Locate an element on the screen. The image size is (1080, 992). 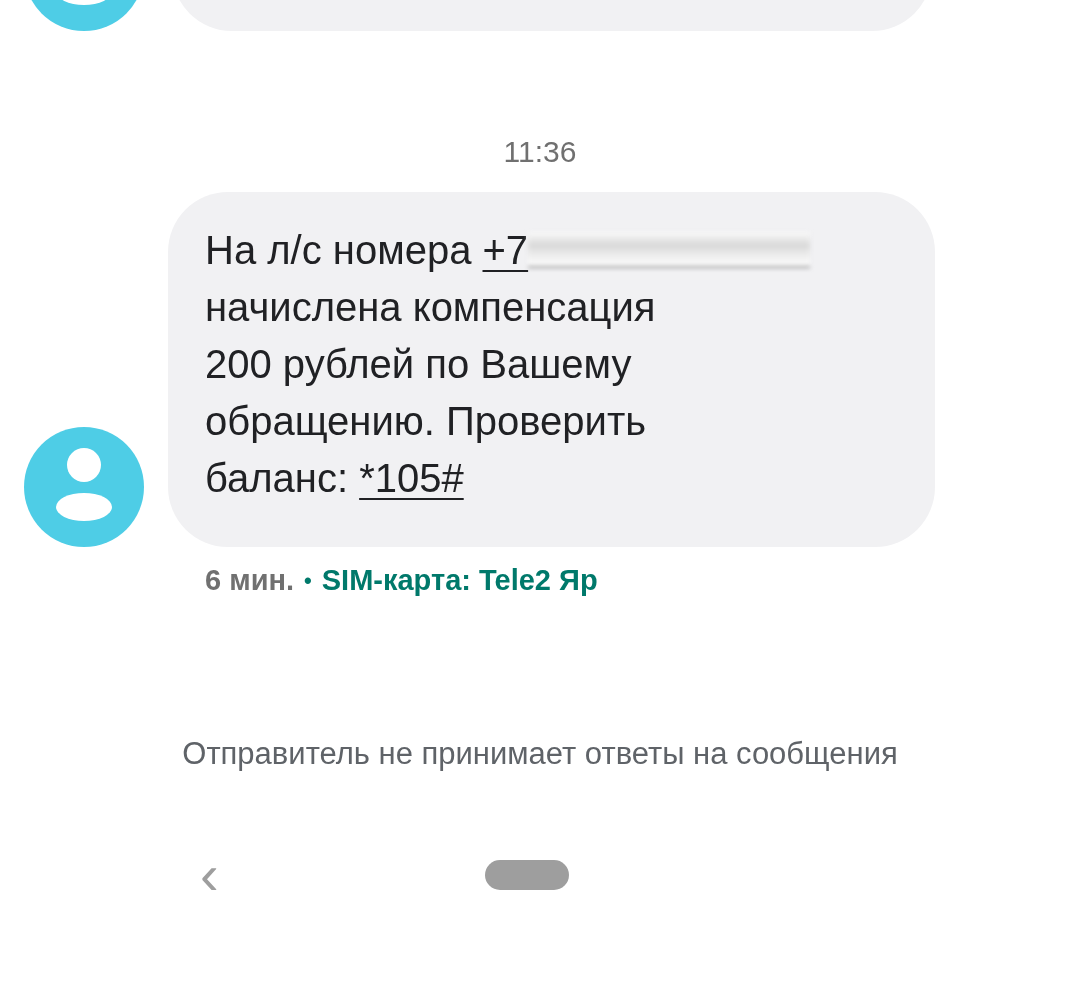
ussd-link: *105# is located at coordinates (411, 478).